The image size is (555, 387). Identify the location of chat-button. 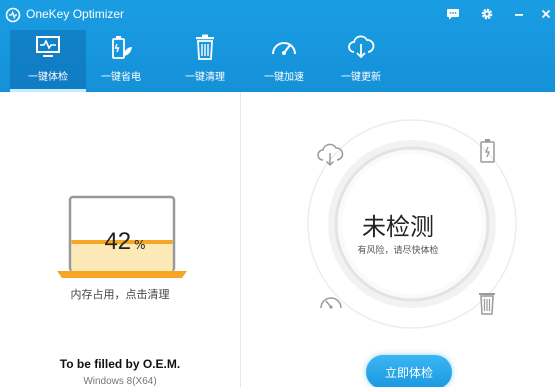
(453, 14).